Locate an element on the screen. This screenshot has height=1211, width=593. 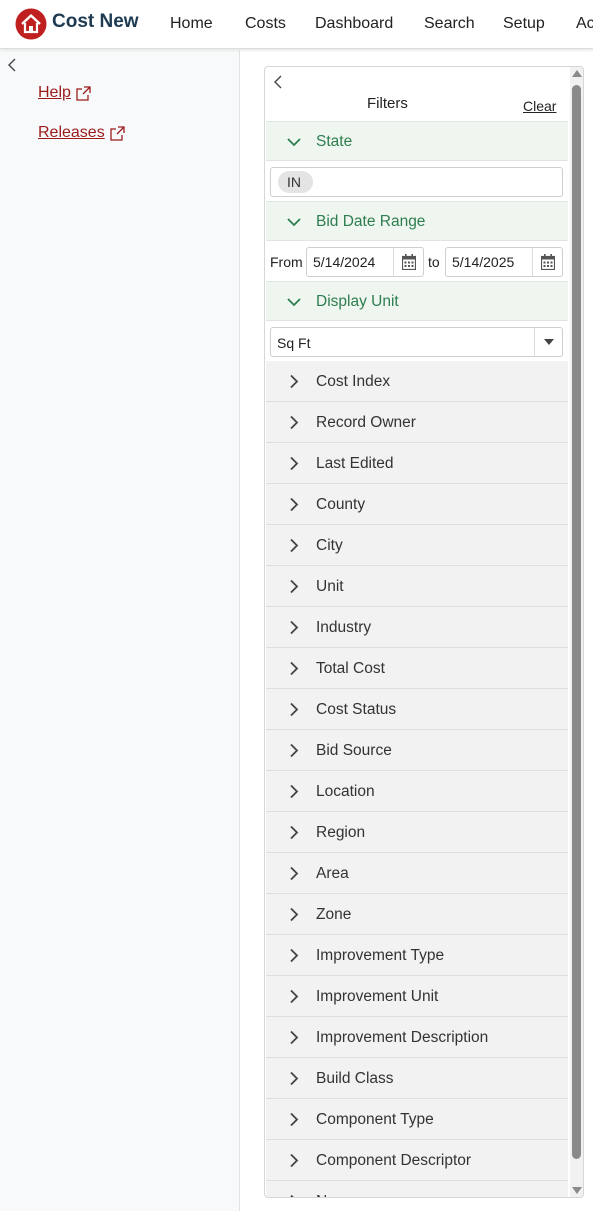
to-date-picker-button is located at coordinates (547, 262).